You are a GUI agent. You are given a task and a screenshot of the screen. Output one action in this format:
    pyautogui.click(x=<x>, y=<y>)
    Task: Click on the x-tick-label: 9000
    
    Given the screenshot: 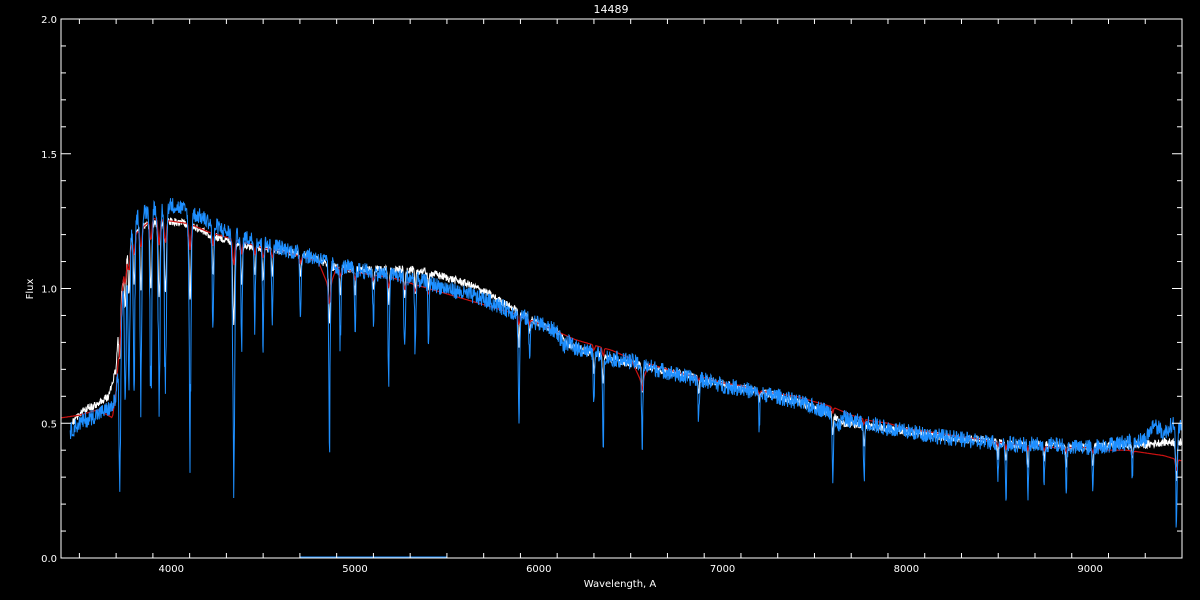 What is the action you would take?
    pyautogui.click(x=1089, y=569)
    